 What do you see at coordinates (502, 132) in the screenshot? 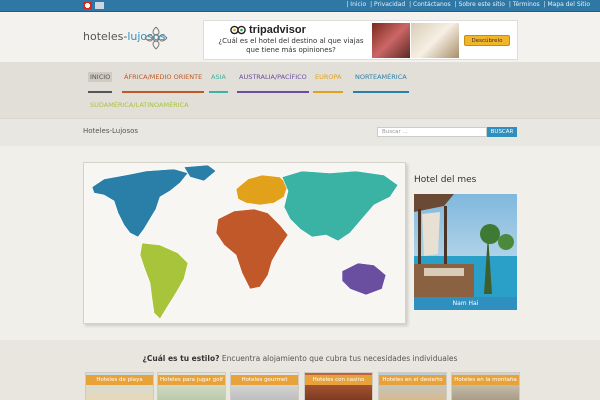
I see `search-button: BUSCAR` at bounding box center [502, 132].